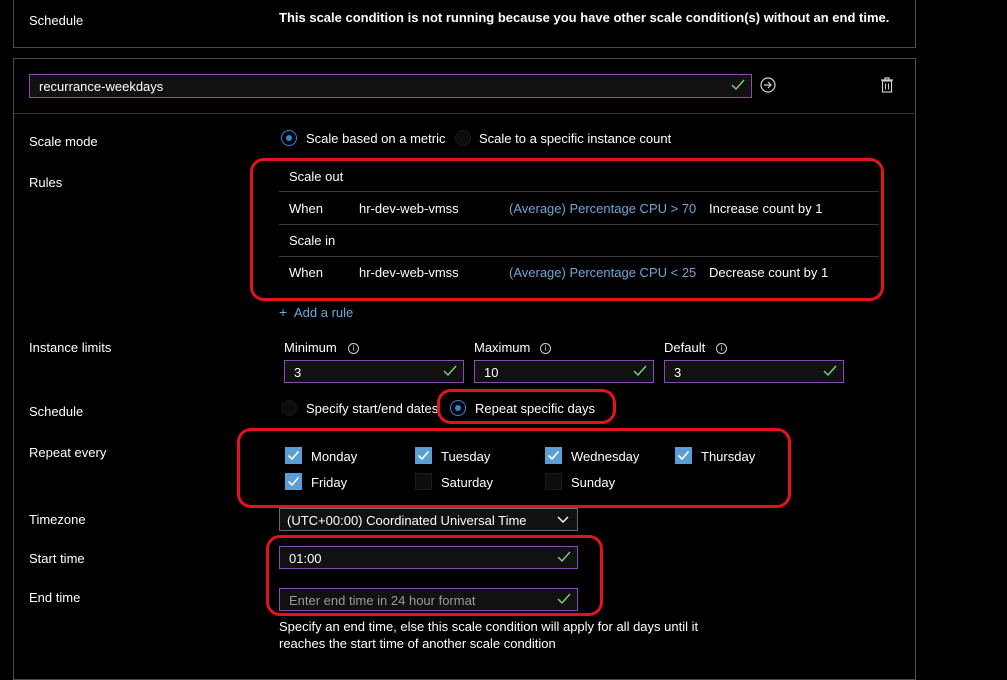 The width and height of the screenshot is (1007, 680). What do you see at coordinates (564, 371) in the screenshot?
I see `maximum-input: 10` at bounding box center [564, 371].